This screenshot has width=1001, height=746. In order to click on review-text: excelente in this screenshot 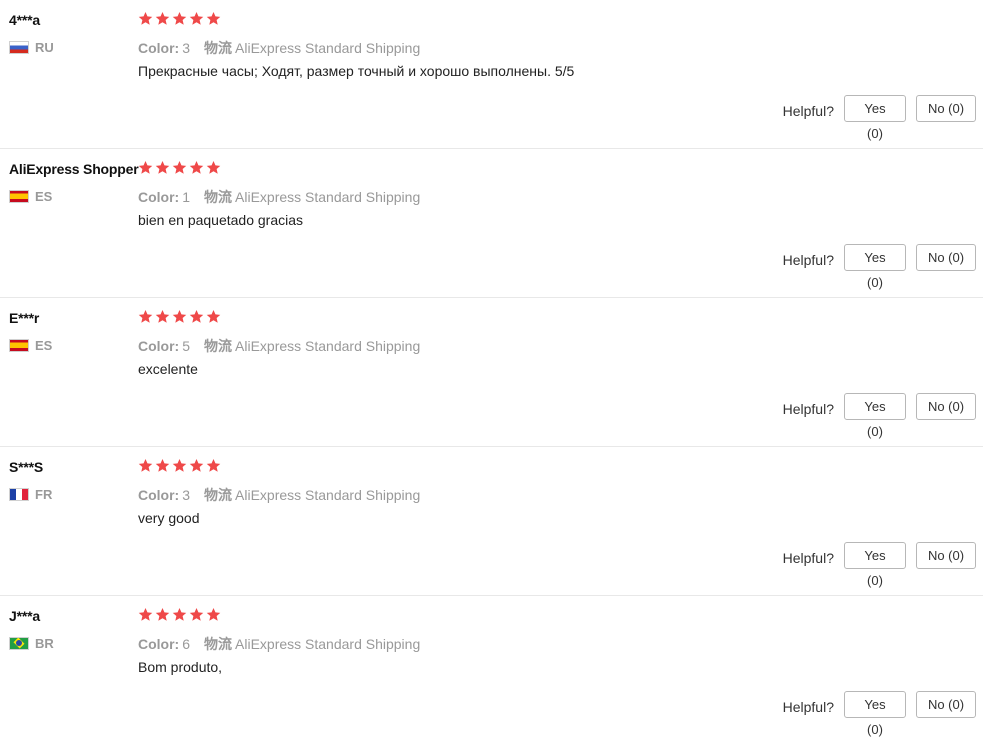, I will do `click(168, 369)`.